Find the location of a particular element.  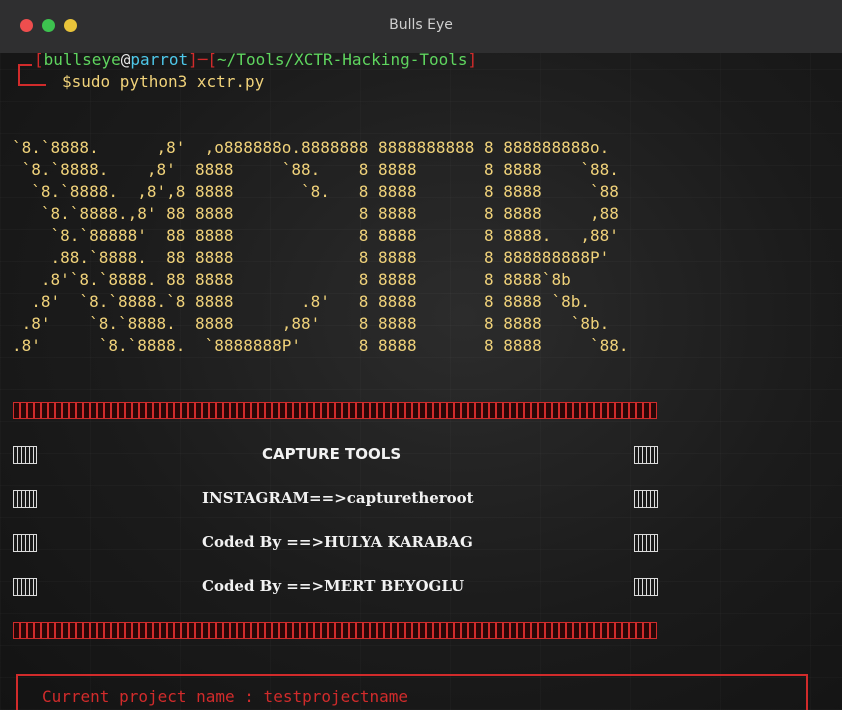

project-name-label: Current project name : testprojectname is located at coordinates (225, 696).